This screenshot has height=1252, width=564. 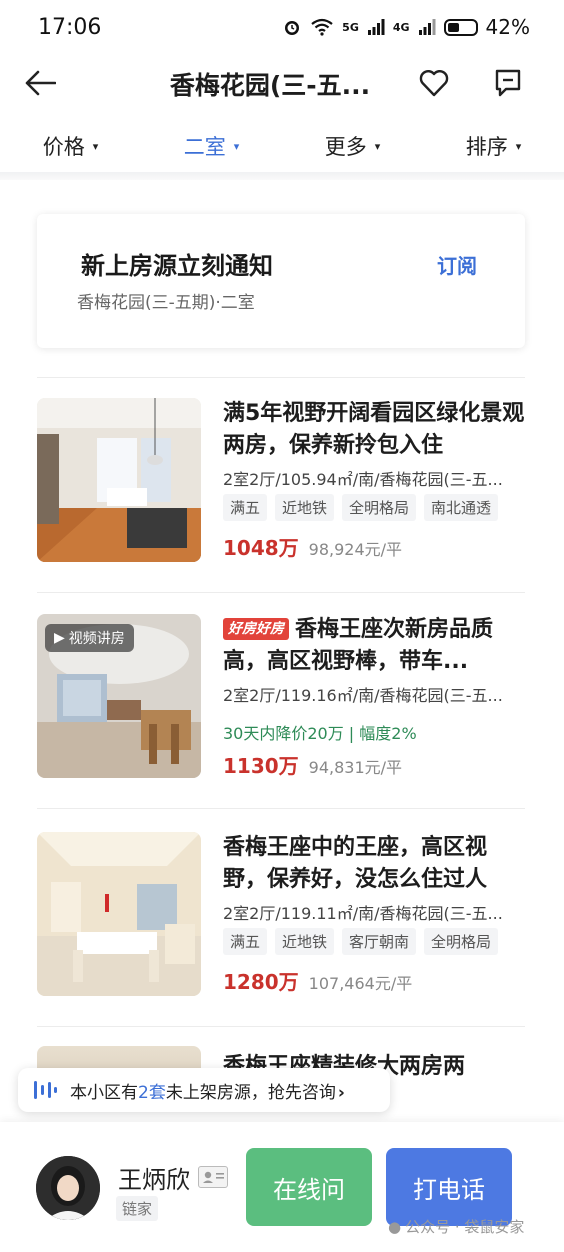 I want to click on chat-icon, so click(x=508, y=83).